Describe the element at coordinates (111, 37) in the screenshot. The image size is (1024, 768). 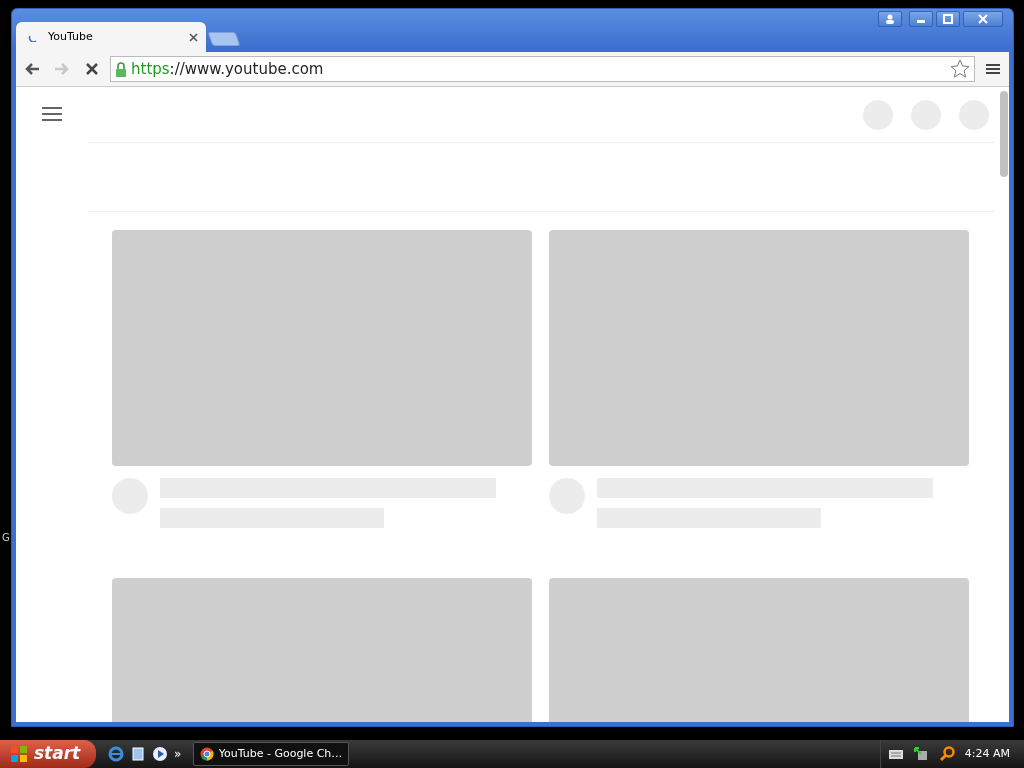
I see `browser-tab: YouTube` at that location.